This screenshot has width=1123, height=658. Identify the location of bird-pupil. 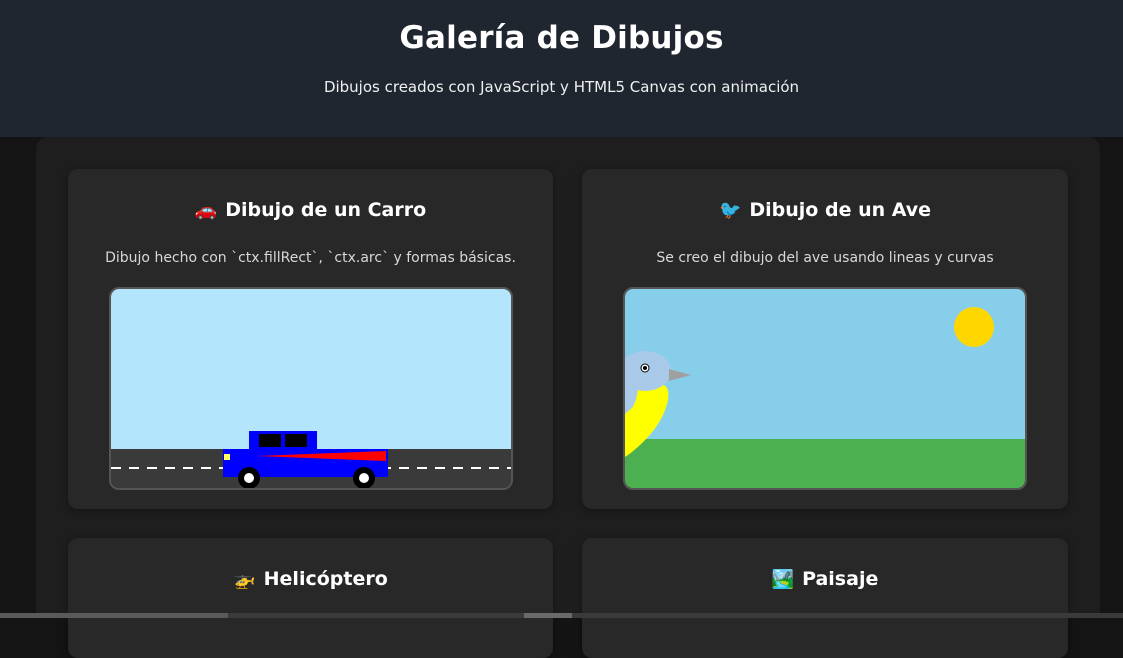
(645, 368).